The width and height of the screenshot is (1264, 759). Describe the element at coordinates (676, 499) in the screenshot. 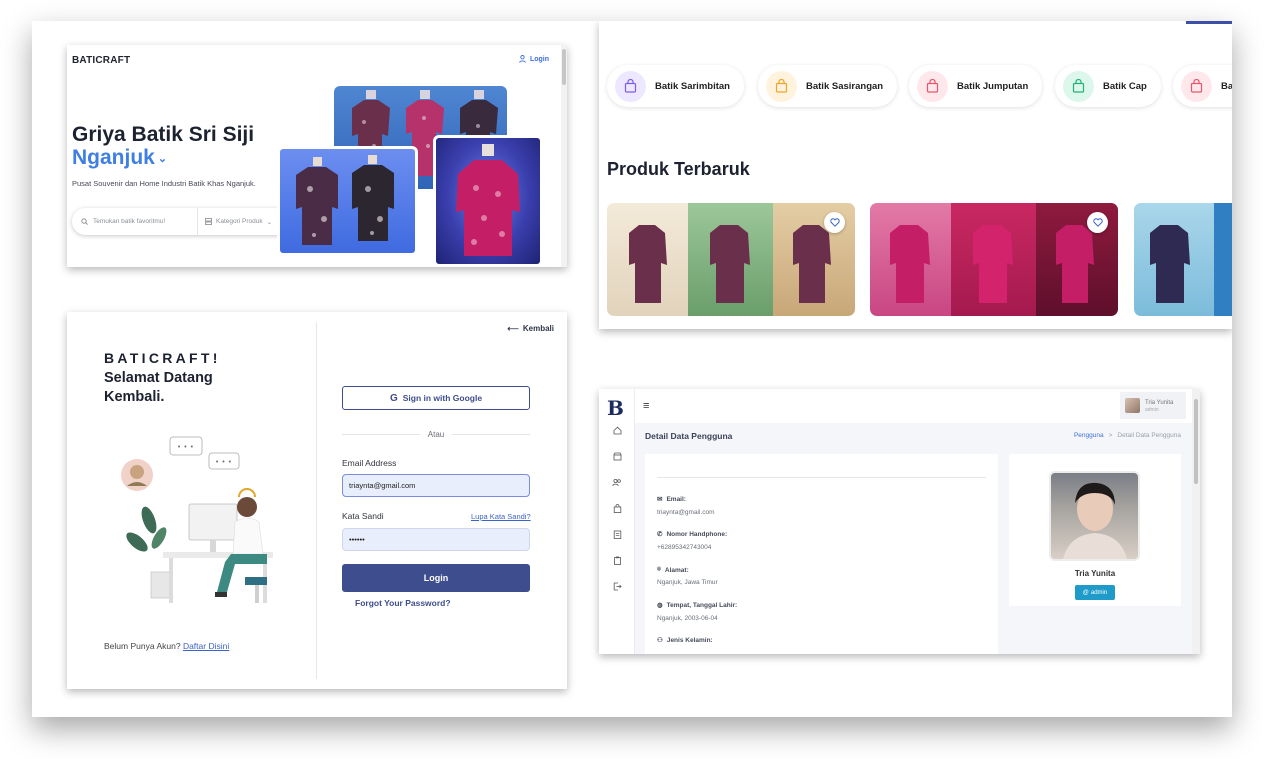

I see `field-label-text: Email:` at that location.